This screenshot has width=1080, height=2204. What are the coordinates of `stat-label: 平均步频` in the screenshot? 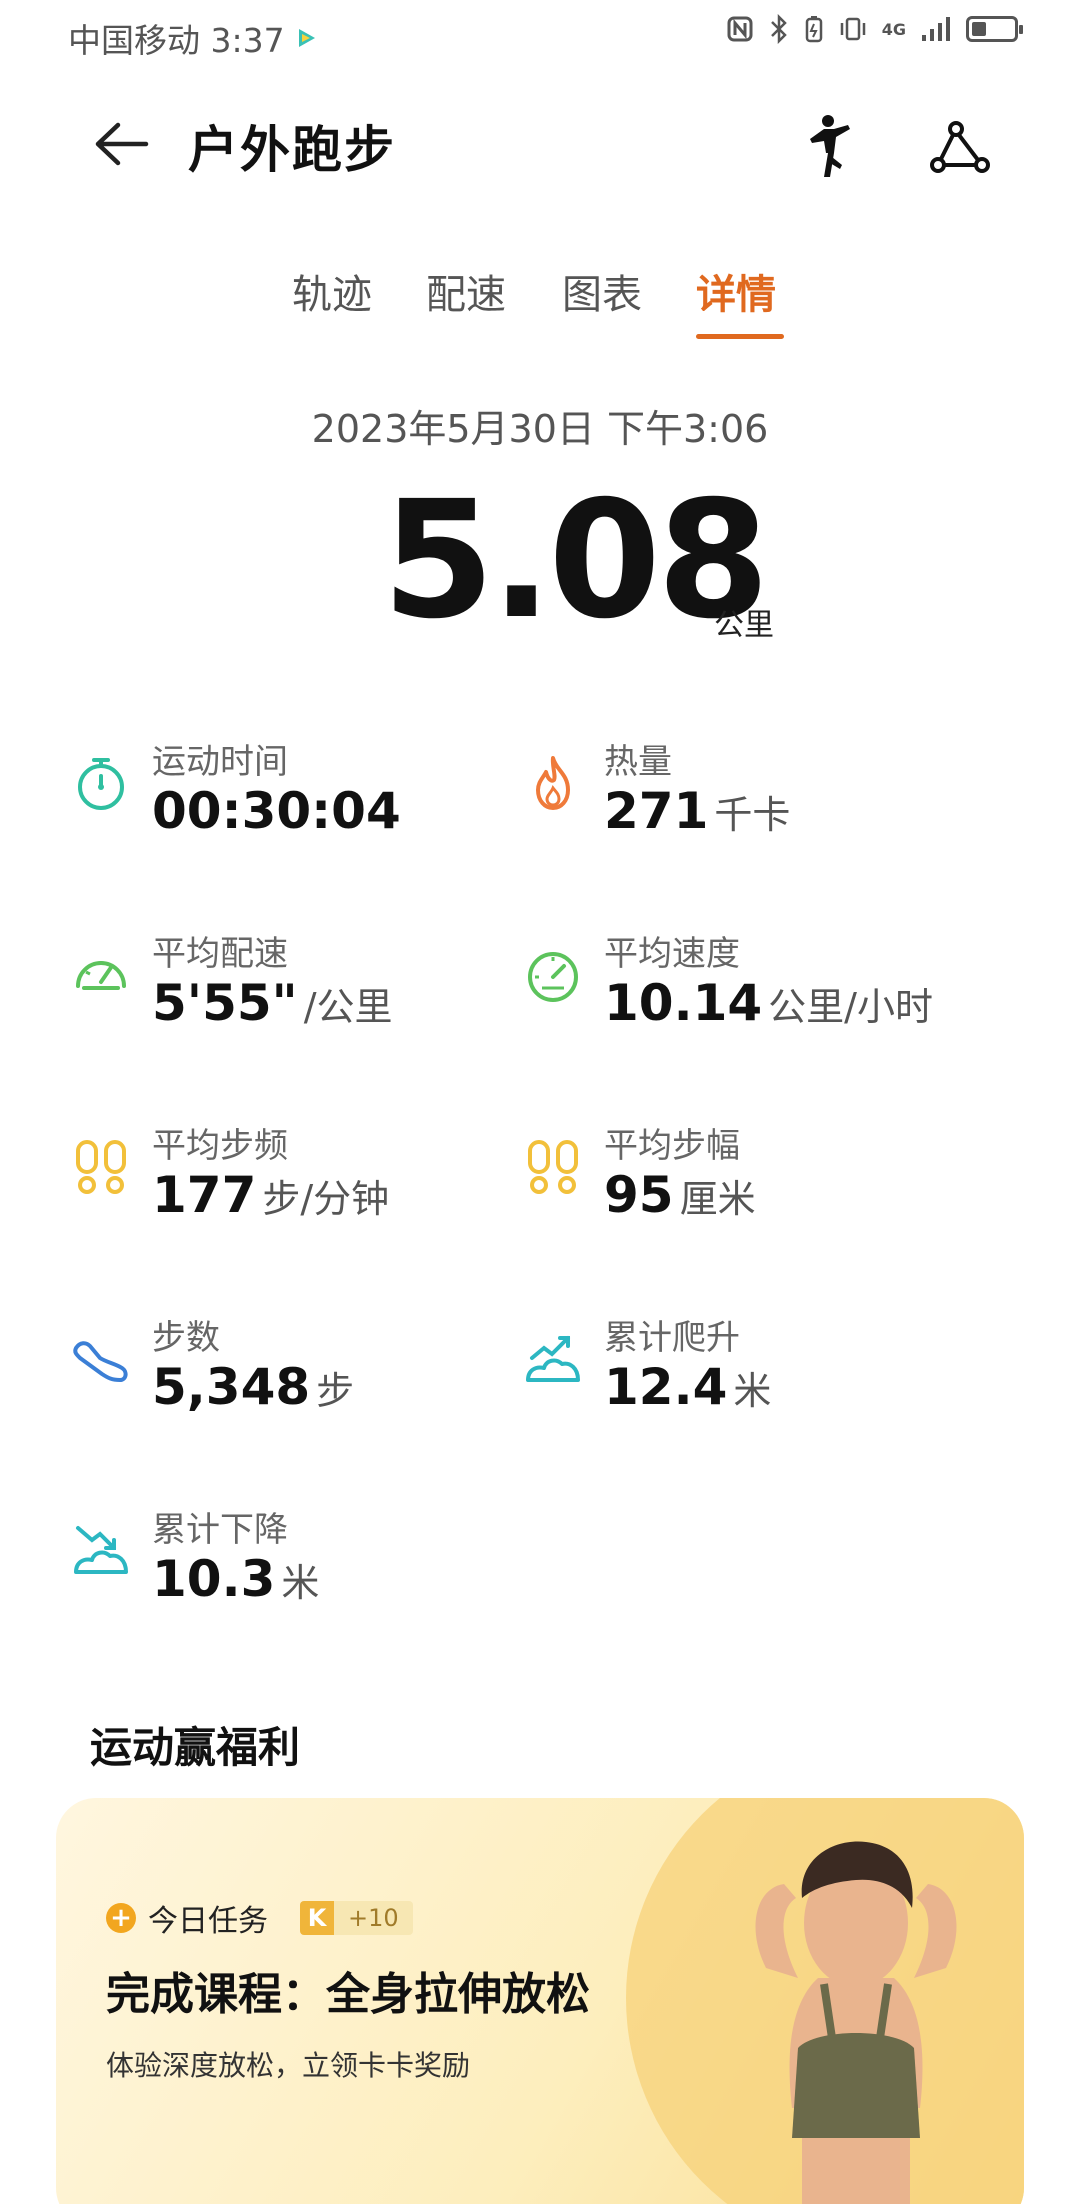 It's located at (220, 1146).